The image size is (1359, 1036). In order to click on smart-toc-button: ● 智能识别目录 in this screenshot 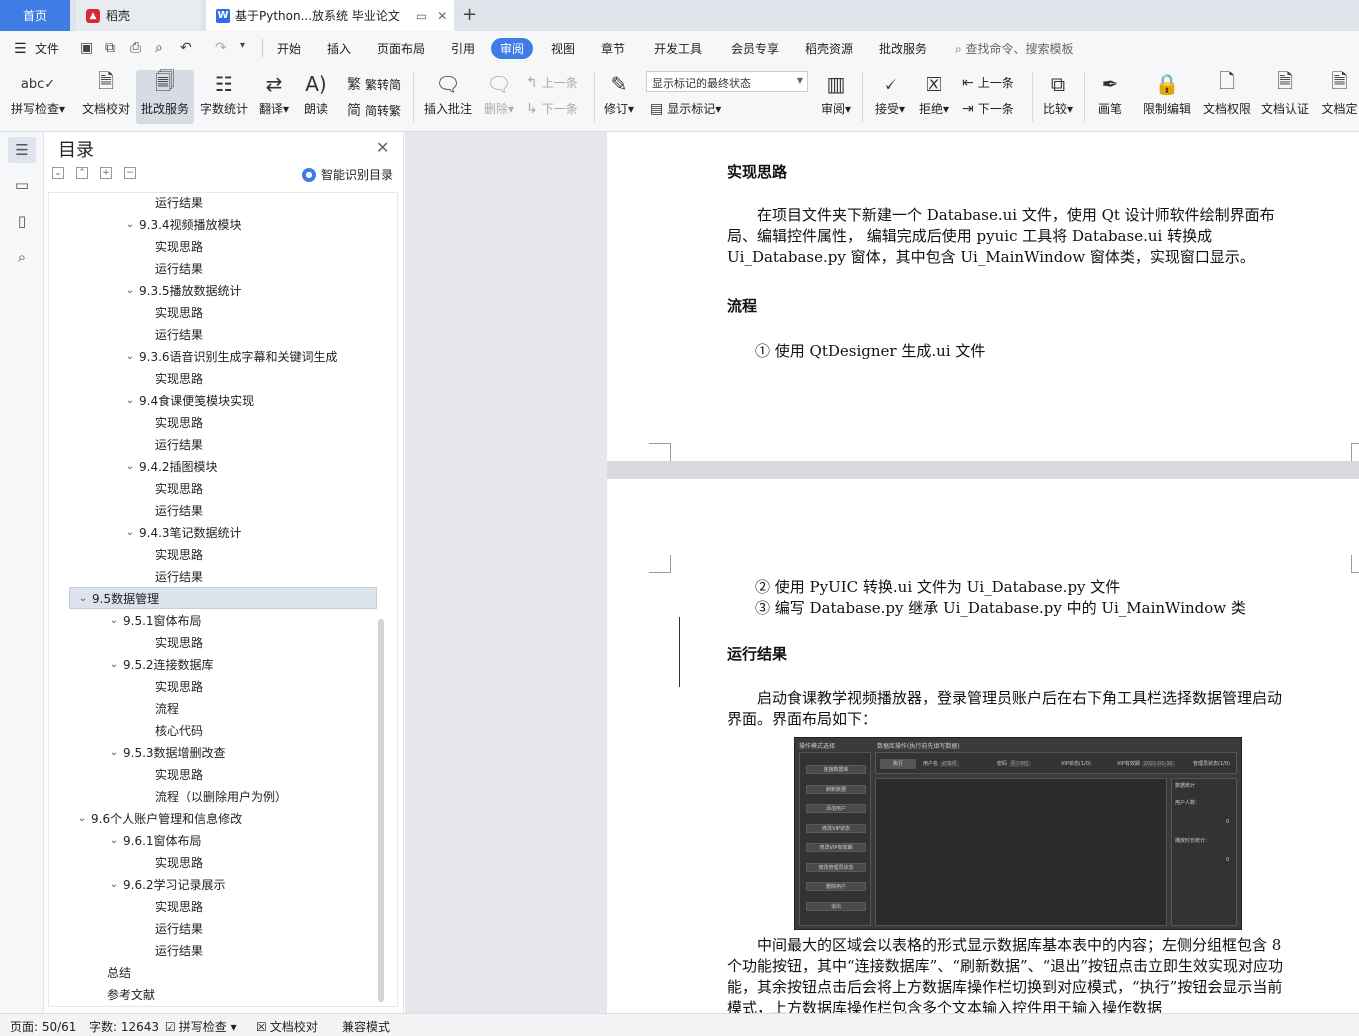, I will do `click(347, 174)`.